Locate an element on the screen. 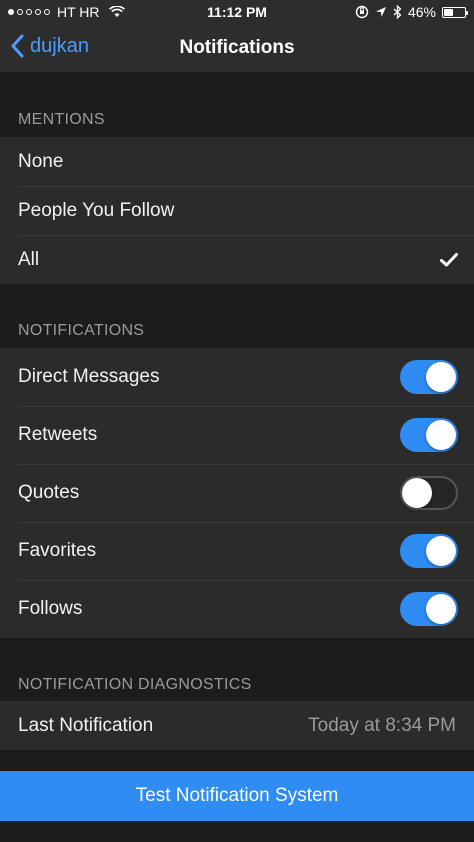 This screenshot has height=842, width=474. bluetooth-icon is located at coordinates (397, 12).